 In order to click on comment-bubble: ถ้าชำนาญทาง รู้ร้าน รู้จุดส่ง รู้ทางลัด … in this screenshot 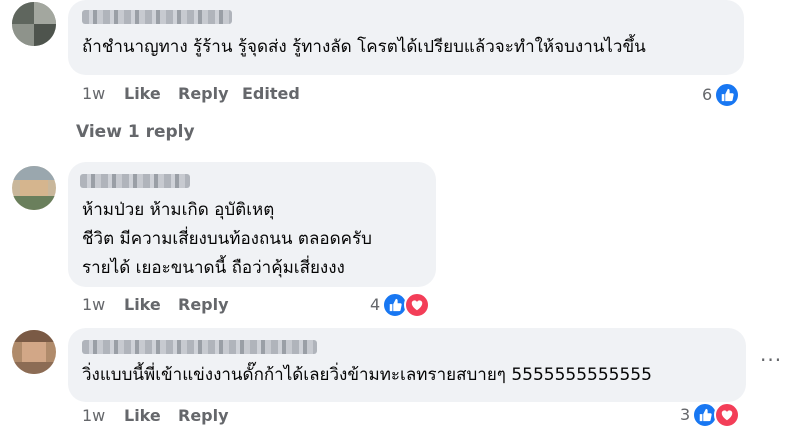, I will do `click(406, 37)`.